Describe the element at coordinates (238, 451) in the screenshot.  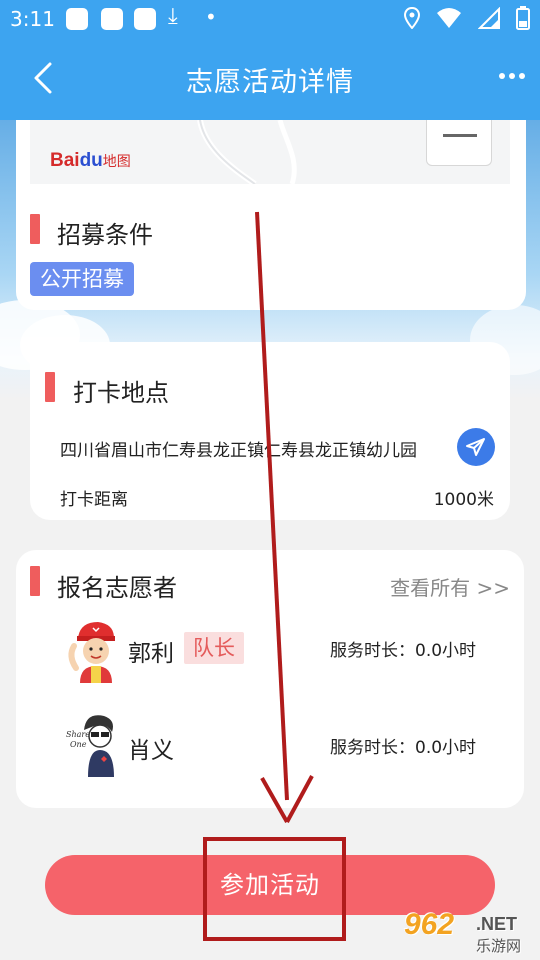
I see `checkin-address: 四川省眉山市仁寿县龙正镇仁寿县龙正镇幼儿园` at that location.